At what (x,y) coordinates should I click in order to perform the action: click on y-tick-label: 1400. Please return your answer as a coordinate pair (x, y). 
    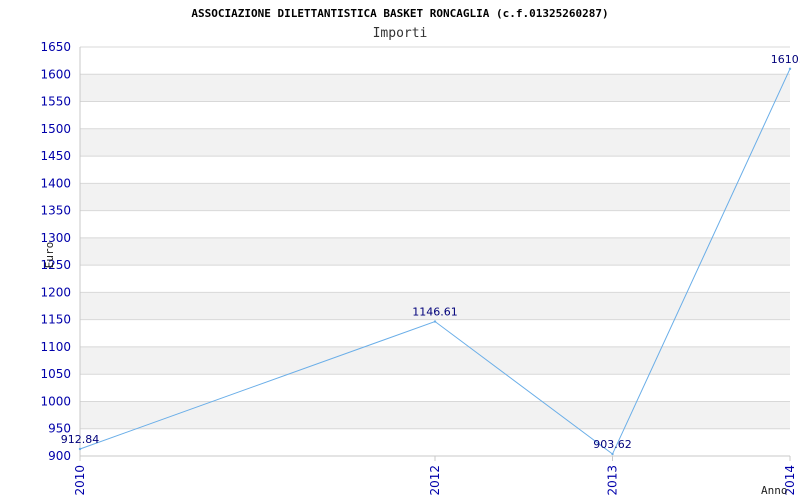
    Looking at the image, I should click on (55, 183).